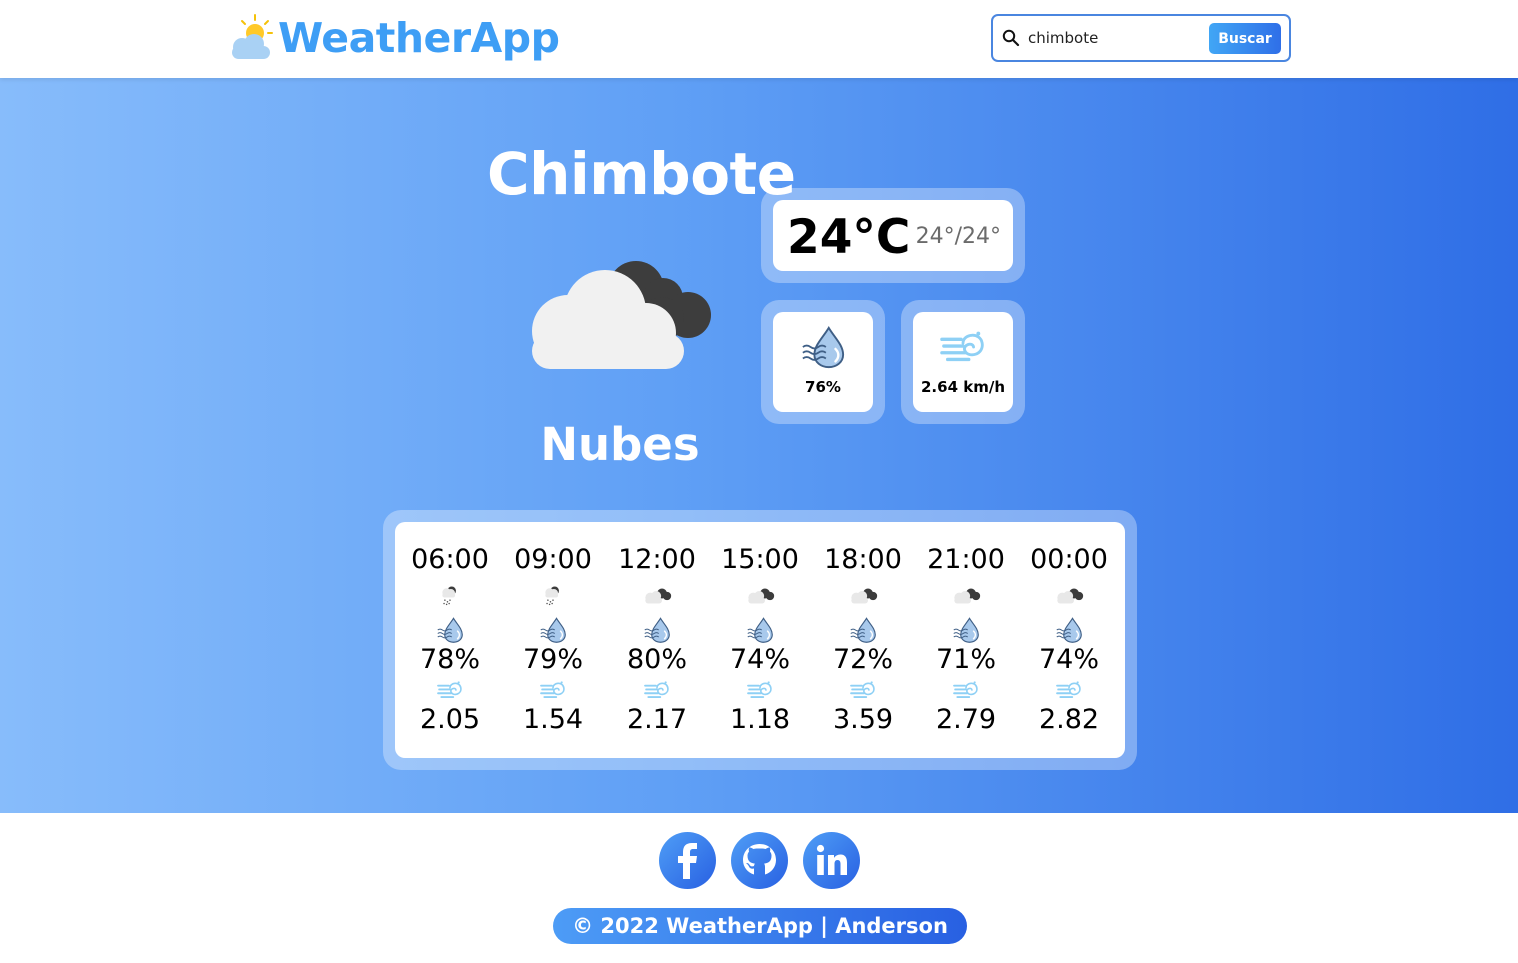  Describe the element at coordinates (963, 387) in the screenshot. I see `wind-value: 2.64 km/h` at that location.